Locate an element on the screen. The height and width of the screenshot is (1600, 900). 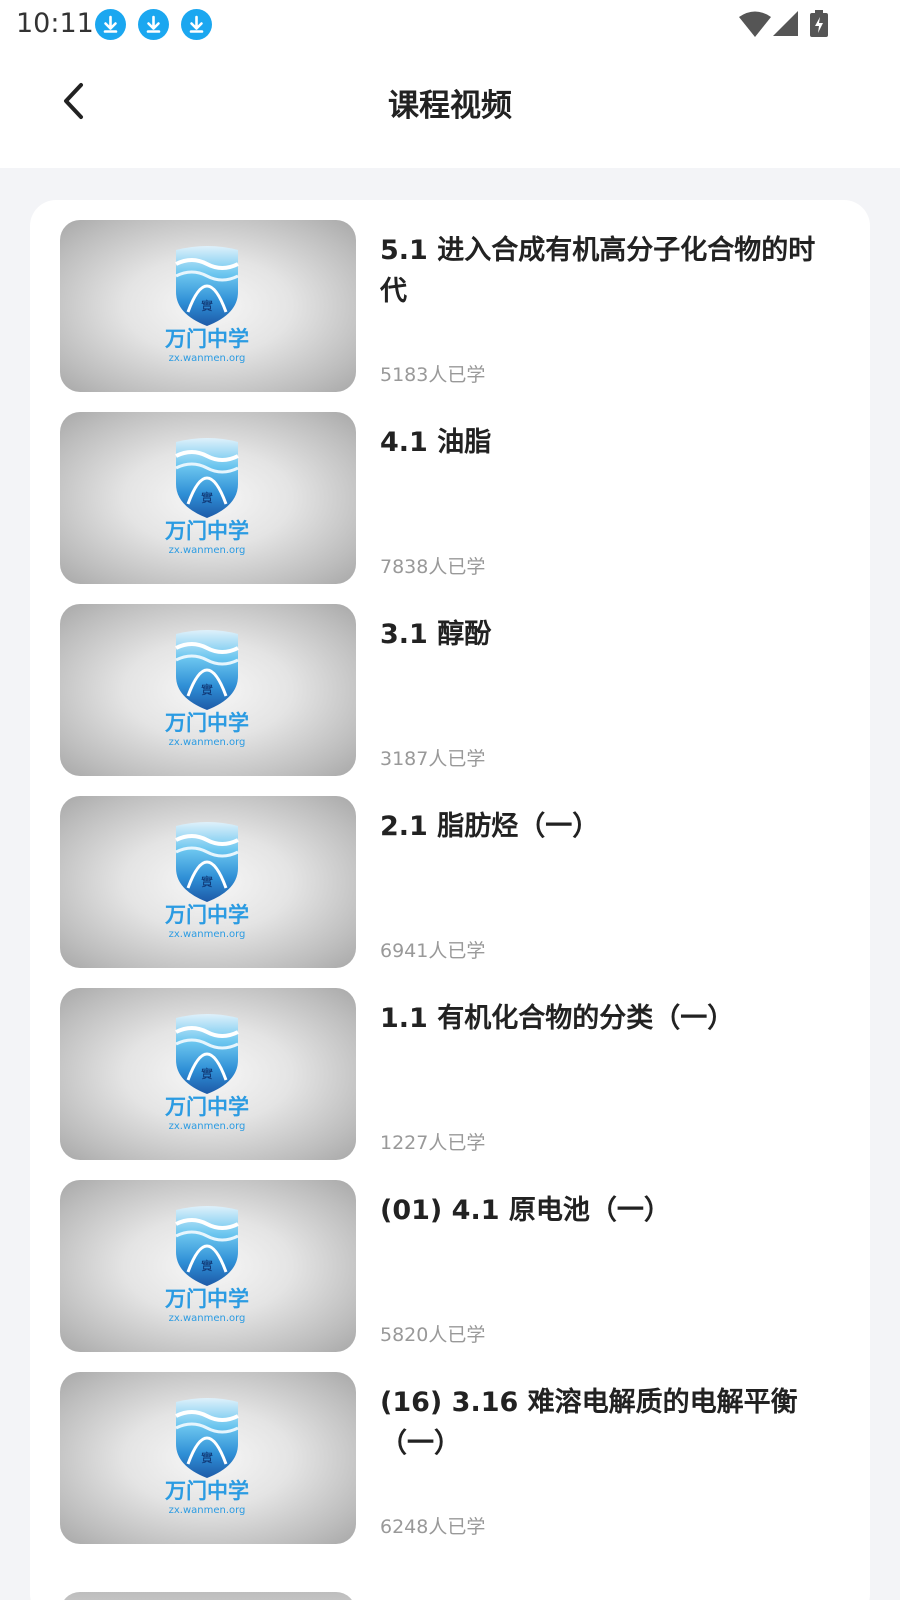
wifi-icon is located at coordinates (755, 24).